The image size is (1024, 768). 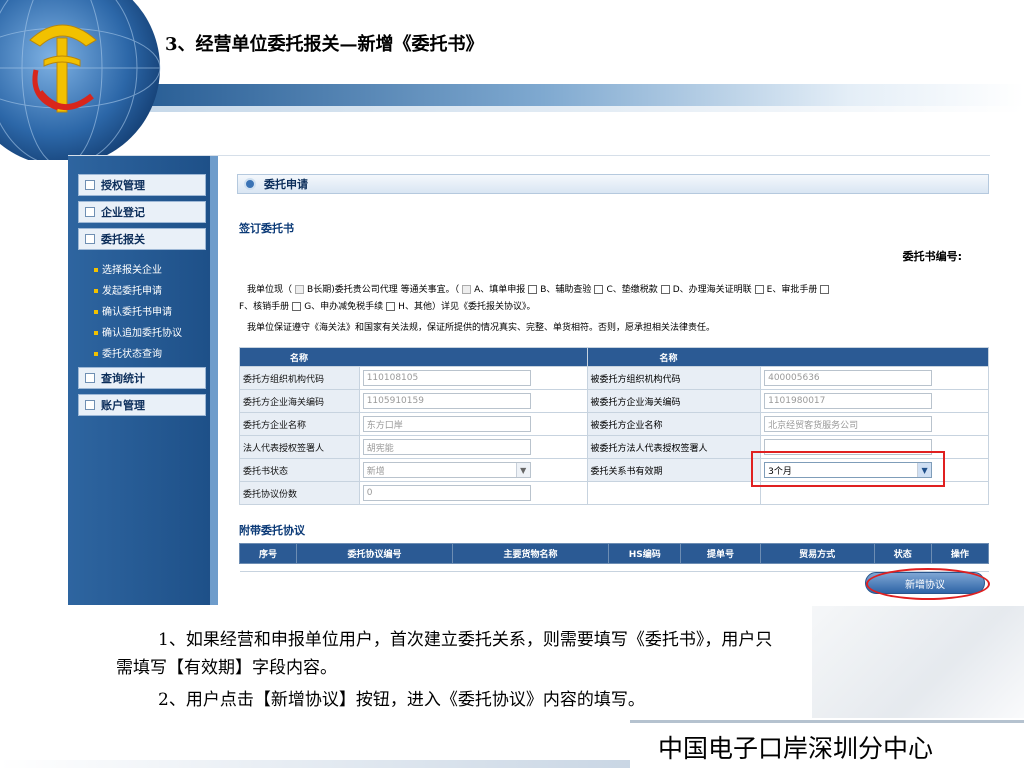 What do you see at coordinates (817, 553) in the screenshot?
I see `col-trade-mode: 贸易方式` at bounding box center [817, 553].